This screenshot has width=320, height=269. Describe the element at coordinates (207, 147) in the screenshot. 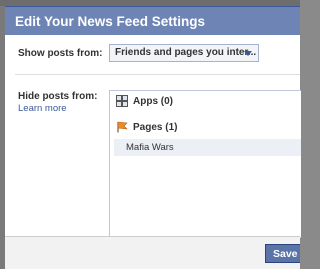

I see `hidden-page-item: Mafia Wars` at that location.